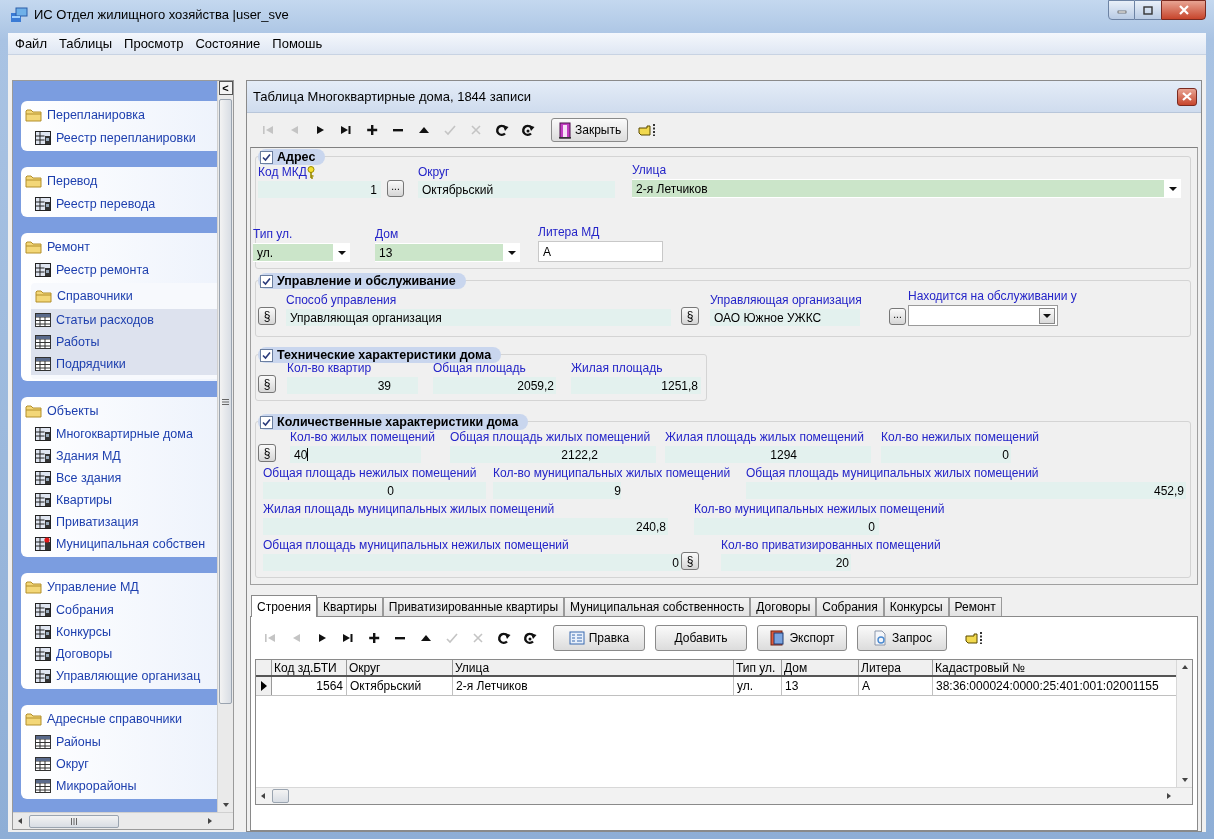 The height and width of the screenshot is (839, 1214). What do you see at coordinates (447, 252) in the screenshot?
I see `combo-box: 13` at bounding box center [447, 252].